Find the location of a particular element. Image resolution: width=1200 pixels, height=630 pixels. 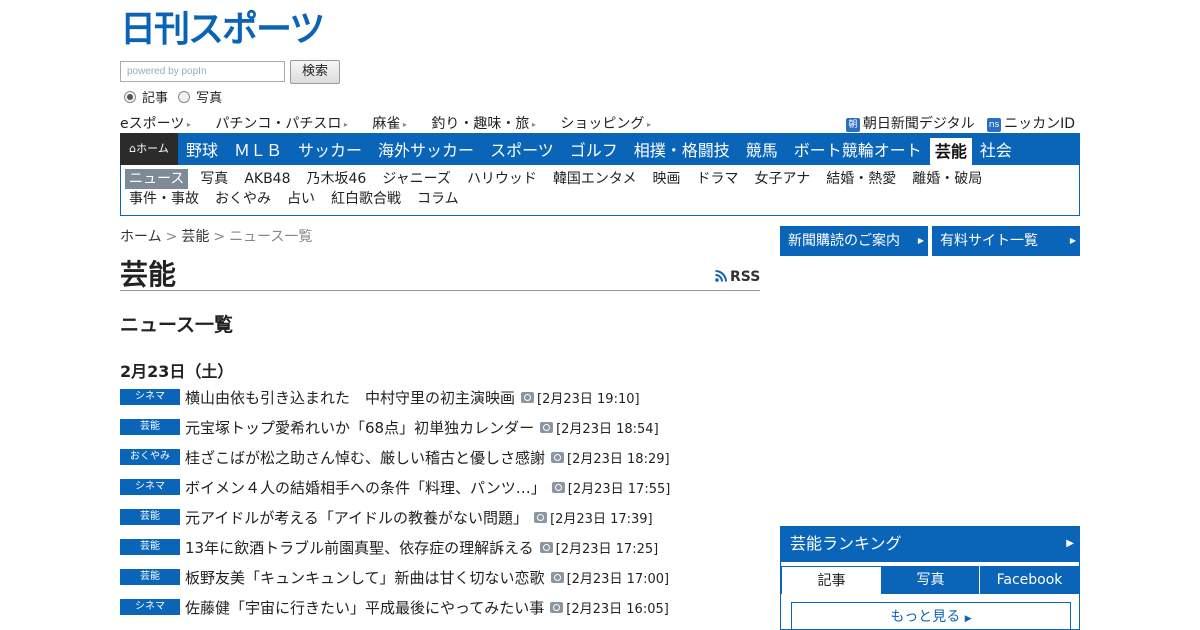

subnav-item: コラム is located at coordinates (438, 199).